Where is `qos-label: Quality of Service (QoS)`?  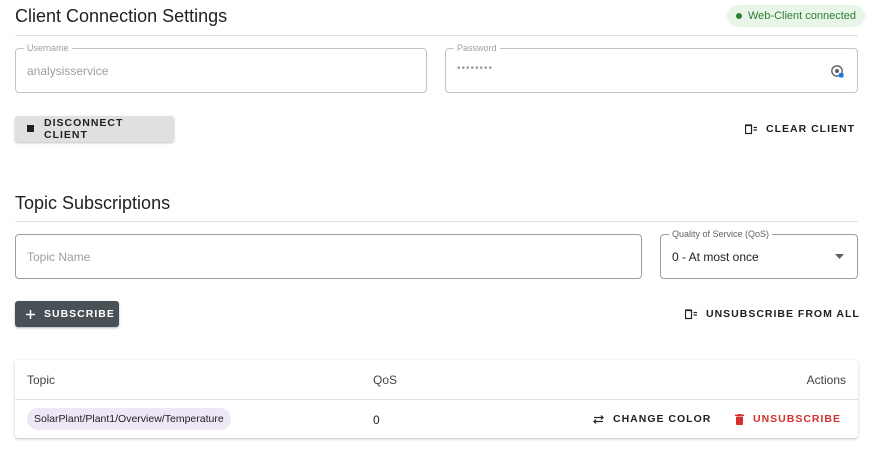
qos-label: Quality of Service (QoS) is located at coordinates (721, 234).